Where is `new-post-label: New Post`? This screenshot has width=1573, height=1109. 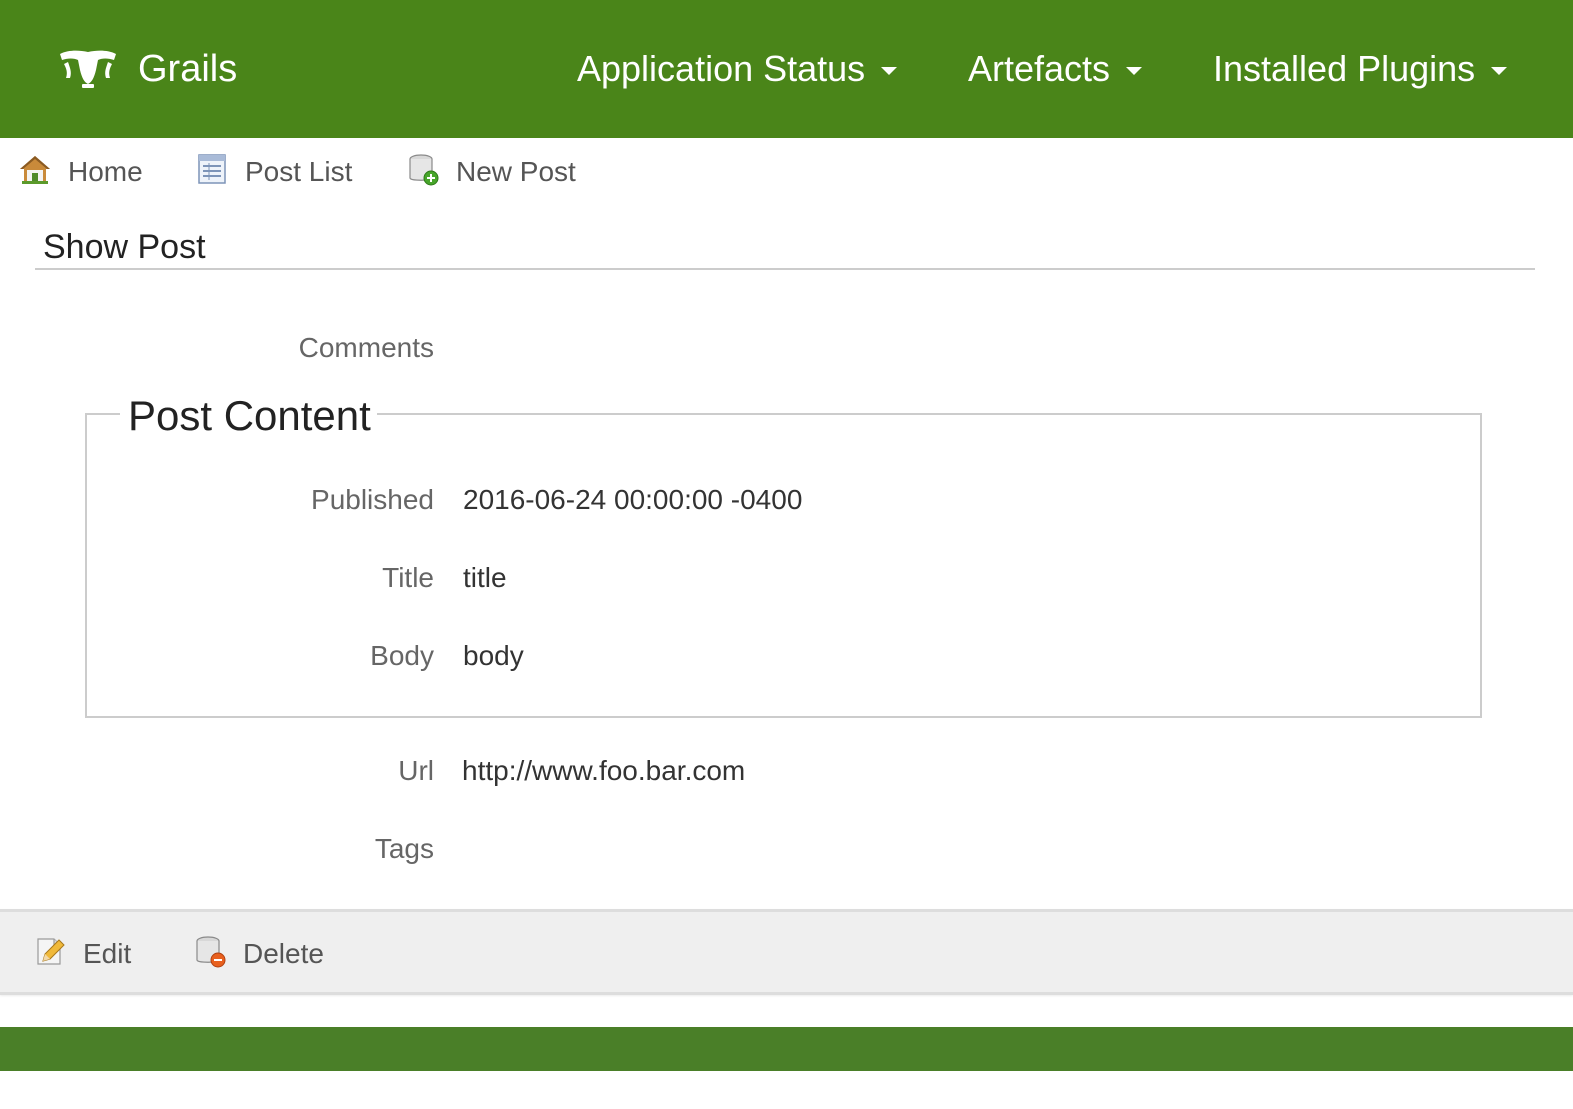
new-post-label: New Post is located at coordinates (516, 171).